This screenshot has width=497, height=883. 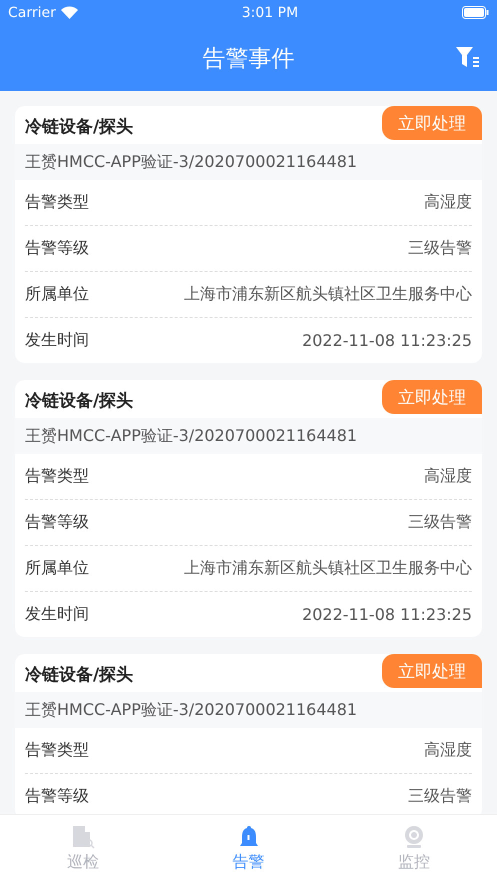 I want to click on tab-item: 告警, so click(x=249, y=849).